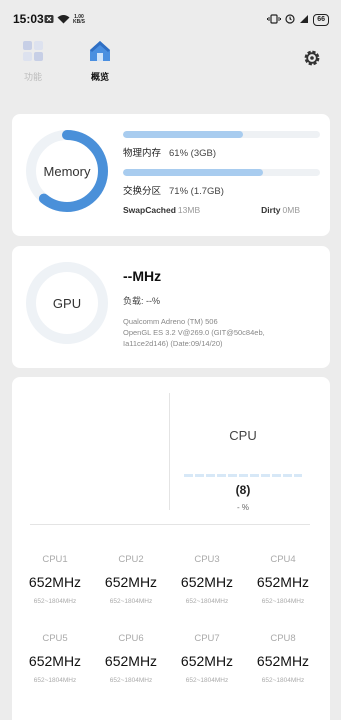  I want to click on gpu-ring: GPU, so click(67, 303).